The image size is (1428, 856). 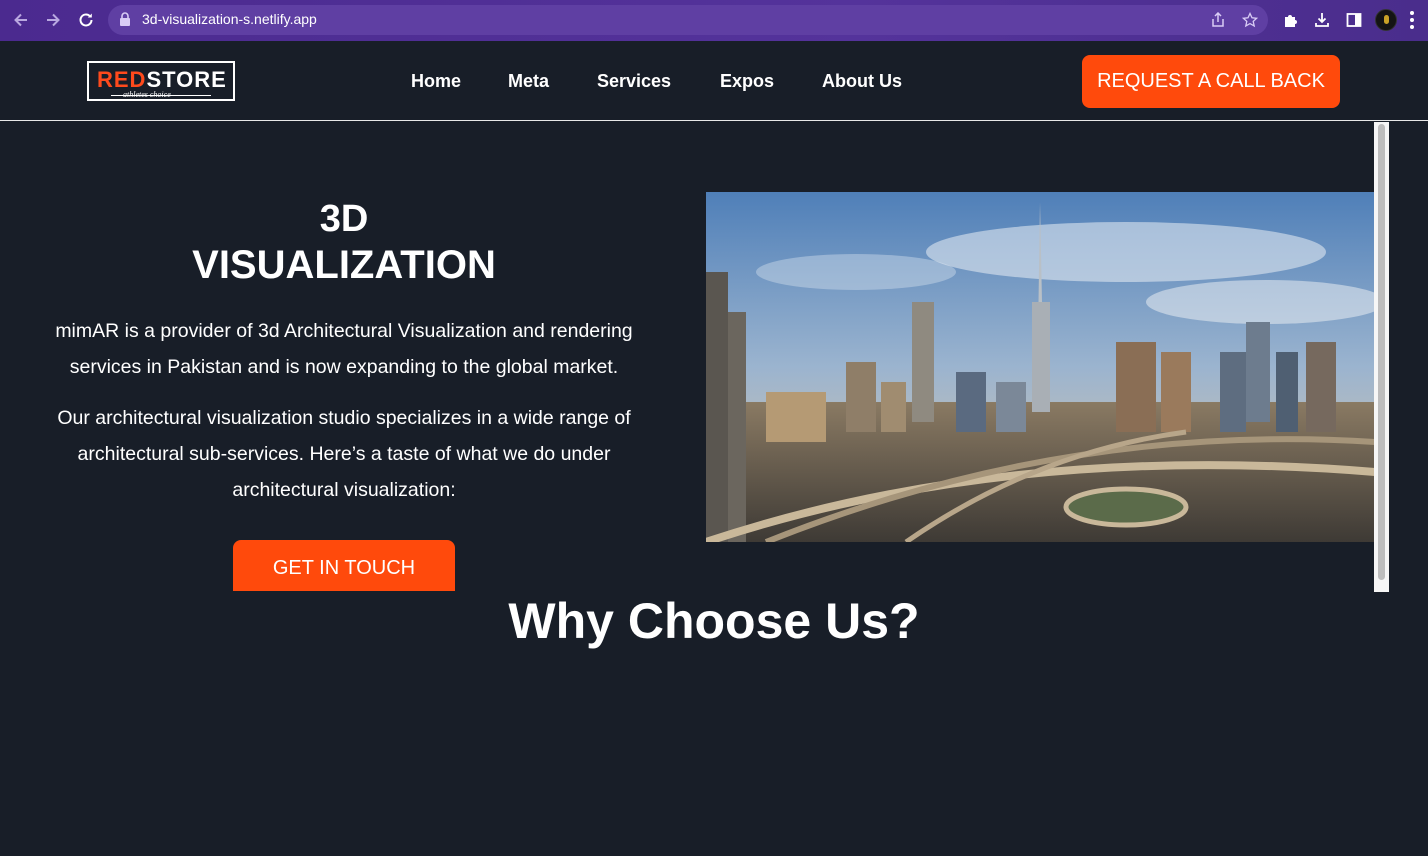 I want to click on hero-title-line2: VISUALIZATION, so click(x=344, y=265).